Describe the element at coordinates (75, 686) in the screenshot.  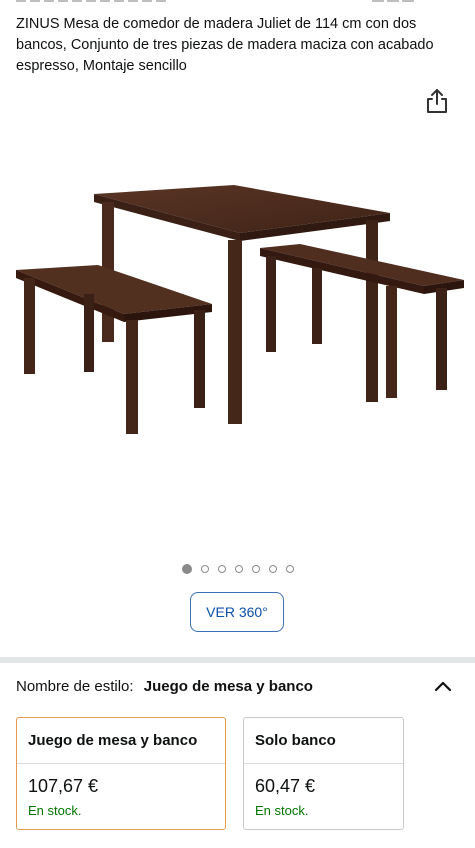
I see `style-label: Nombre de estilo:` at that location.